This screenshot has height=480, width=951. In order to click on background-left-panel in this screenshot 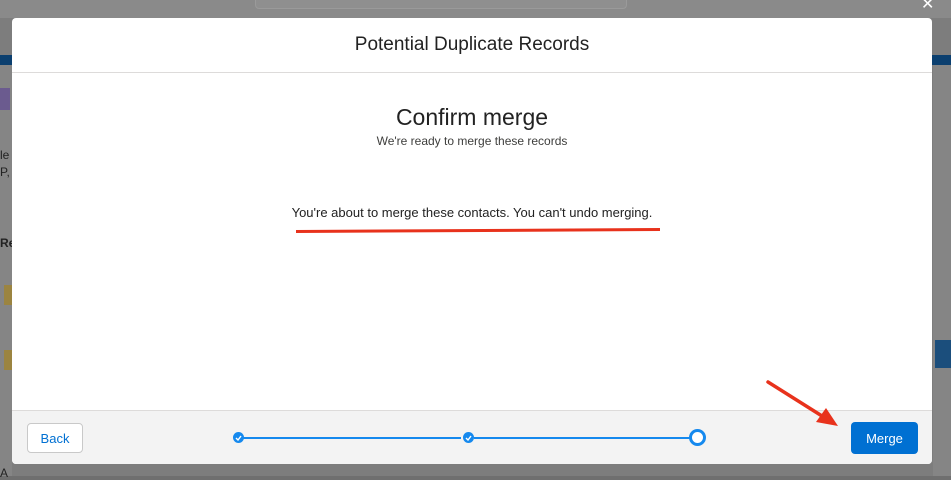, I will do `click(6, 270)`.